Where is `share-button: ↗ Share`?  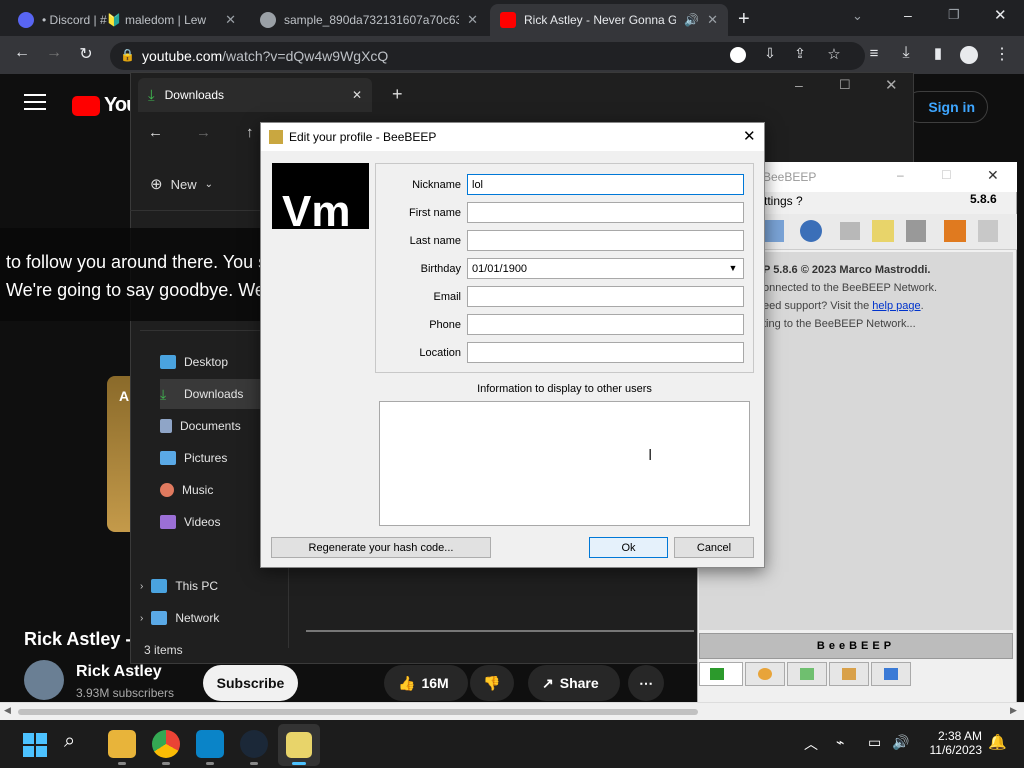 share-button: ↗ Share is located at coordinates (574, 683).